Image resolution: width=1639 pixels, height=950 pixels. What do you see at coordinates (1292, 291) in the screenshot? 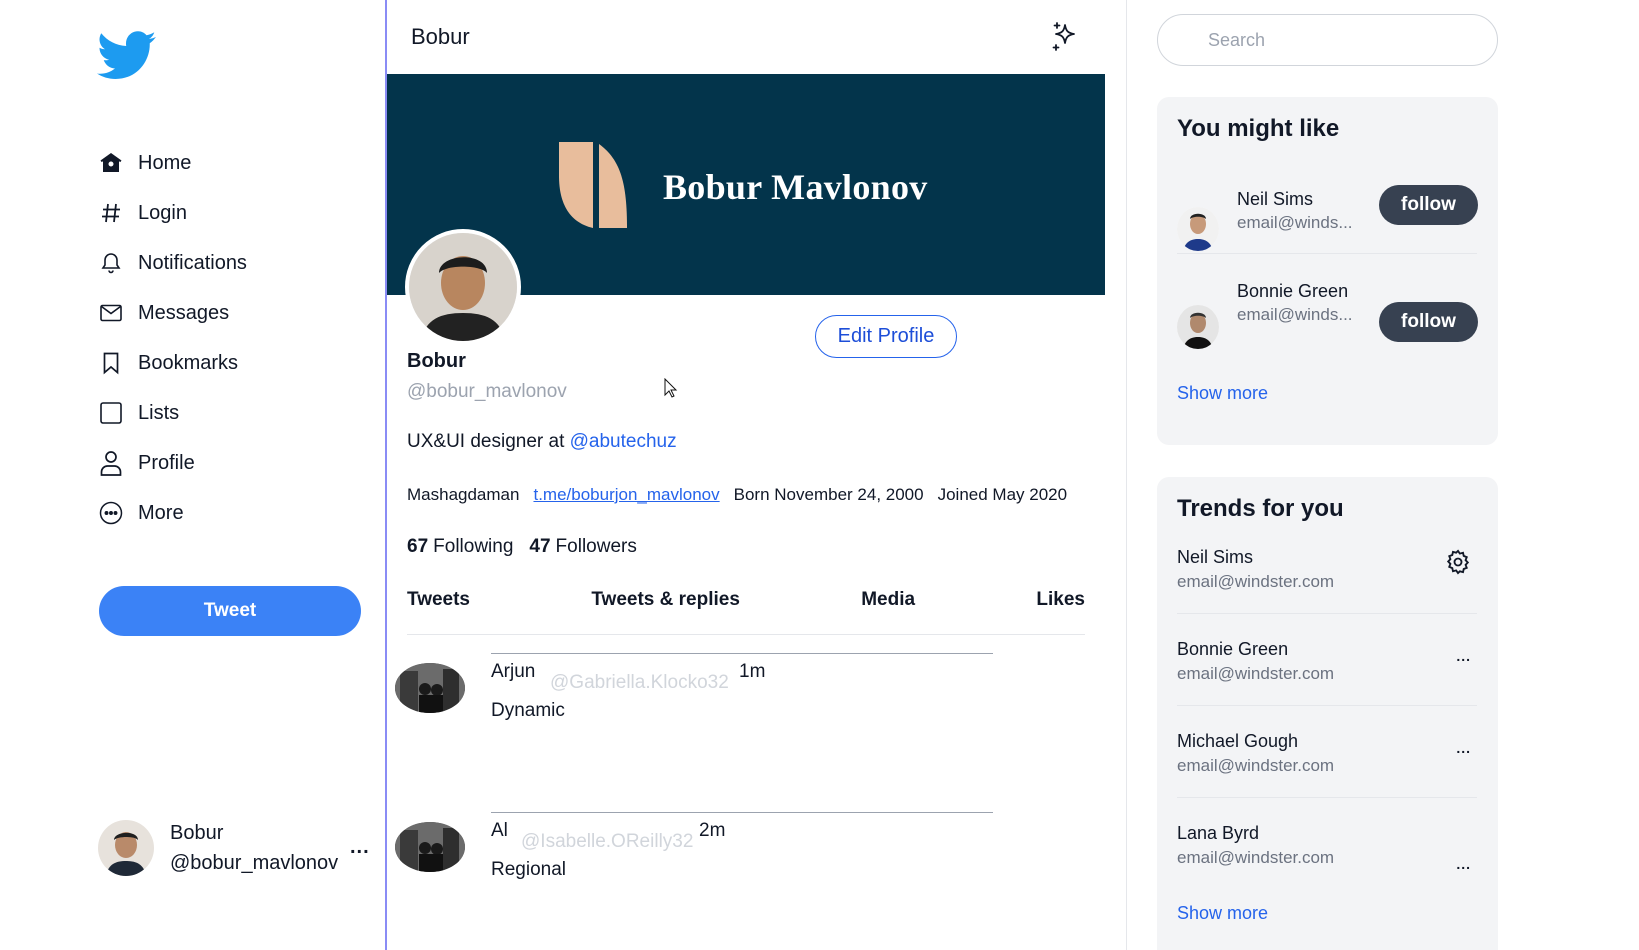
I see `suggestion-name: Bonnie Green` at bounding box center [1292, 291].